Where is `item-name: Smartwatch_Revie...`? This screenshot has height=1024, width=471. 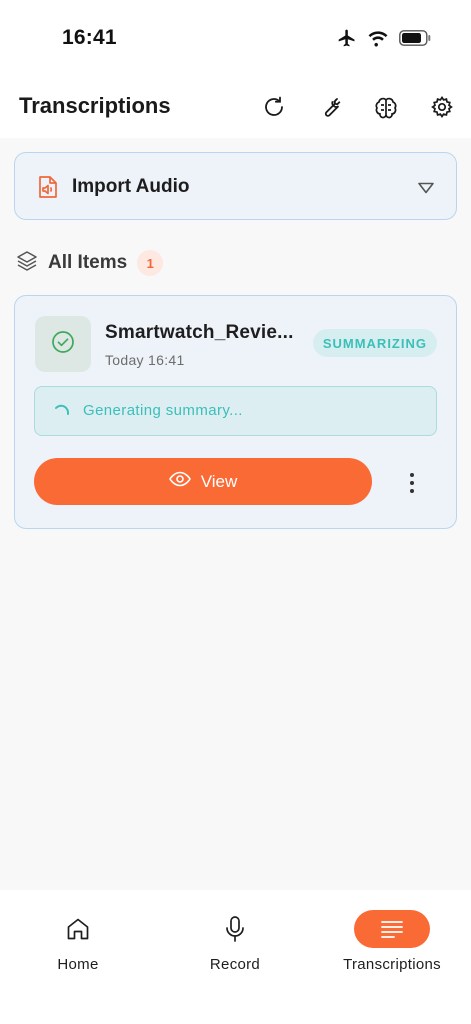 item-name: Smartwatch_Revie... is located at coordinates (199, 332).